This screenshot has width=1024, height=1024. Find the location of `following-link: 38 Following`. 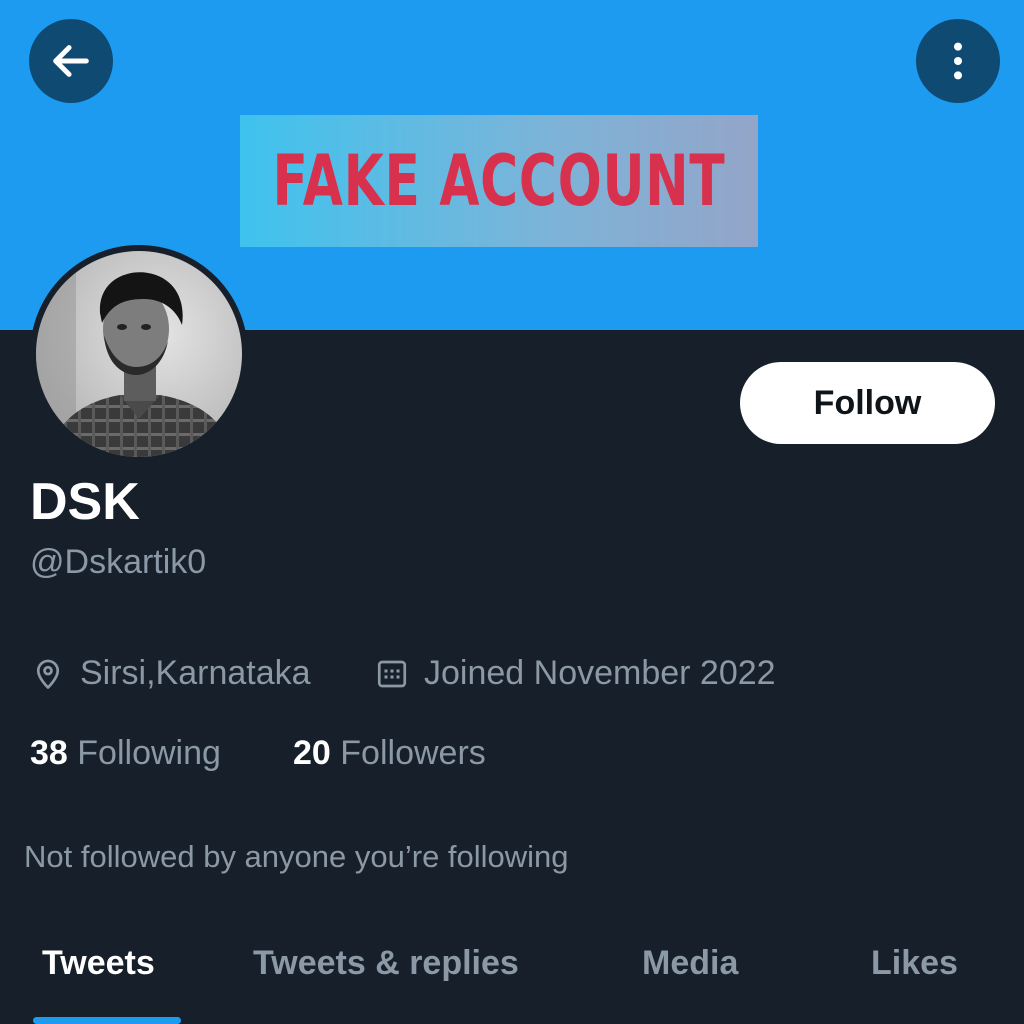

following-link: 38 Following is located at coordinates (125, 753).